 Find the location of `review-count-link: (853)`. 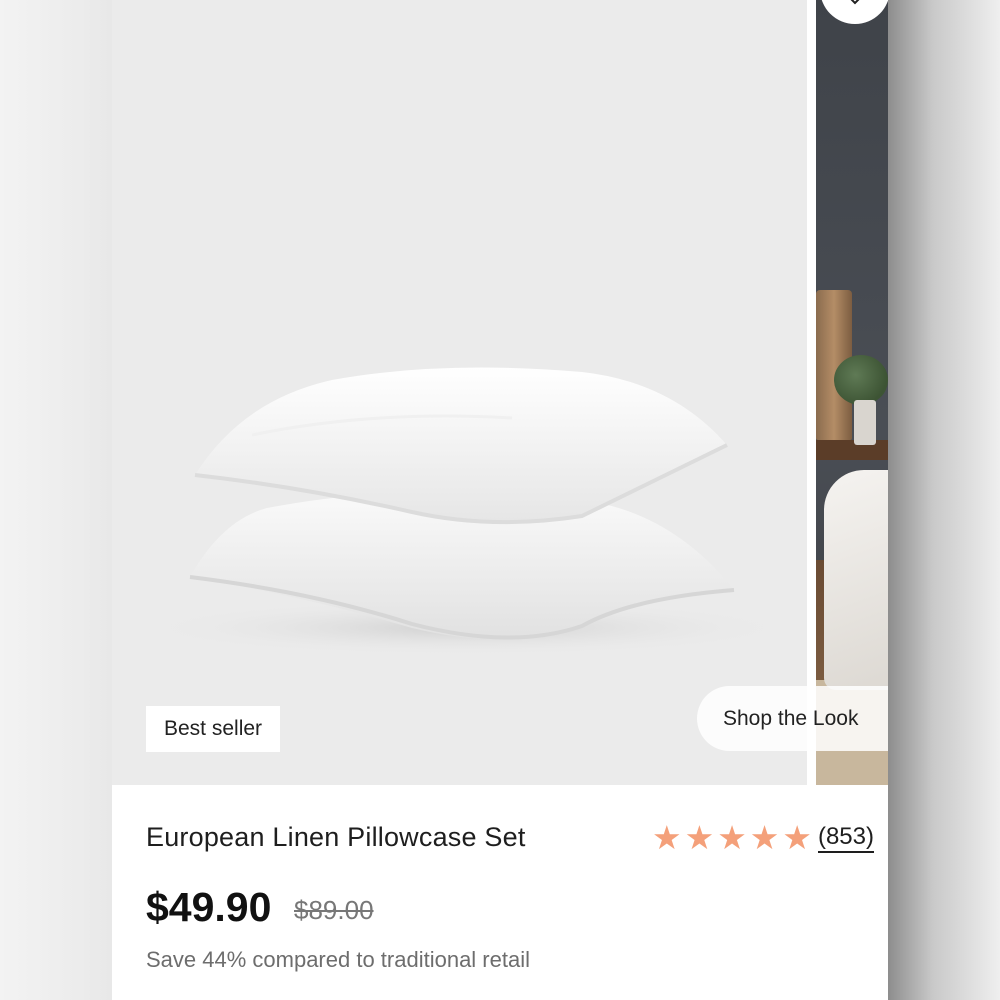

review-count-link: (853) is located at coordinates (845, 838).